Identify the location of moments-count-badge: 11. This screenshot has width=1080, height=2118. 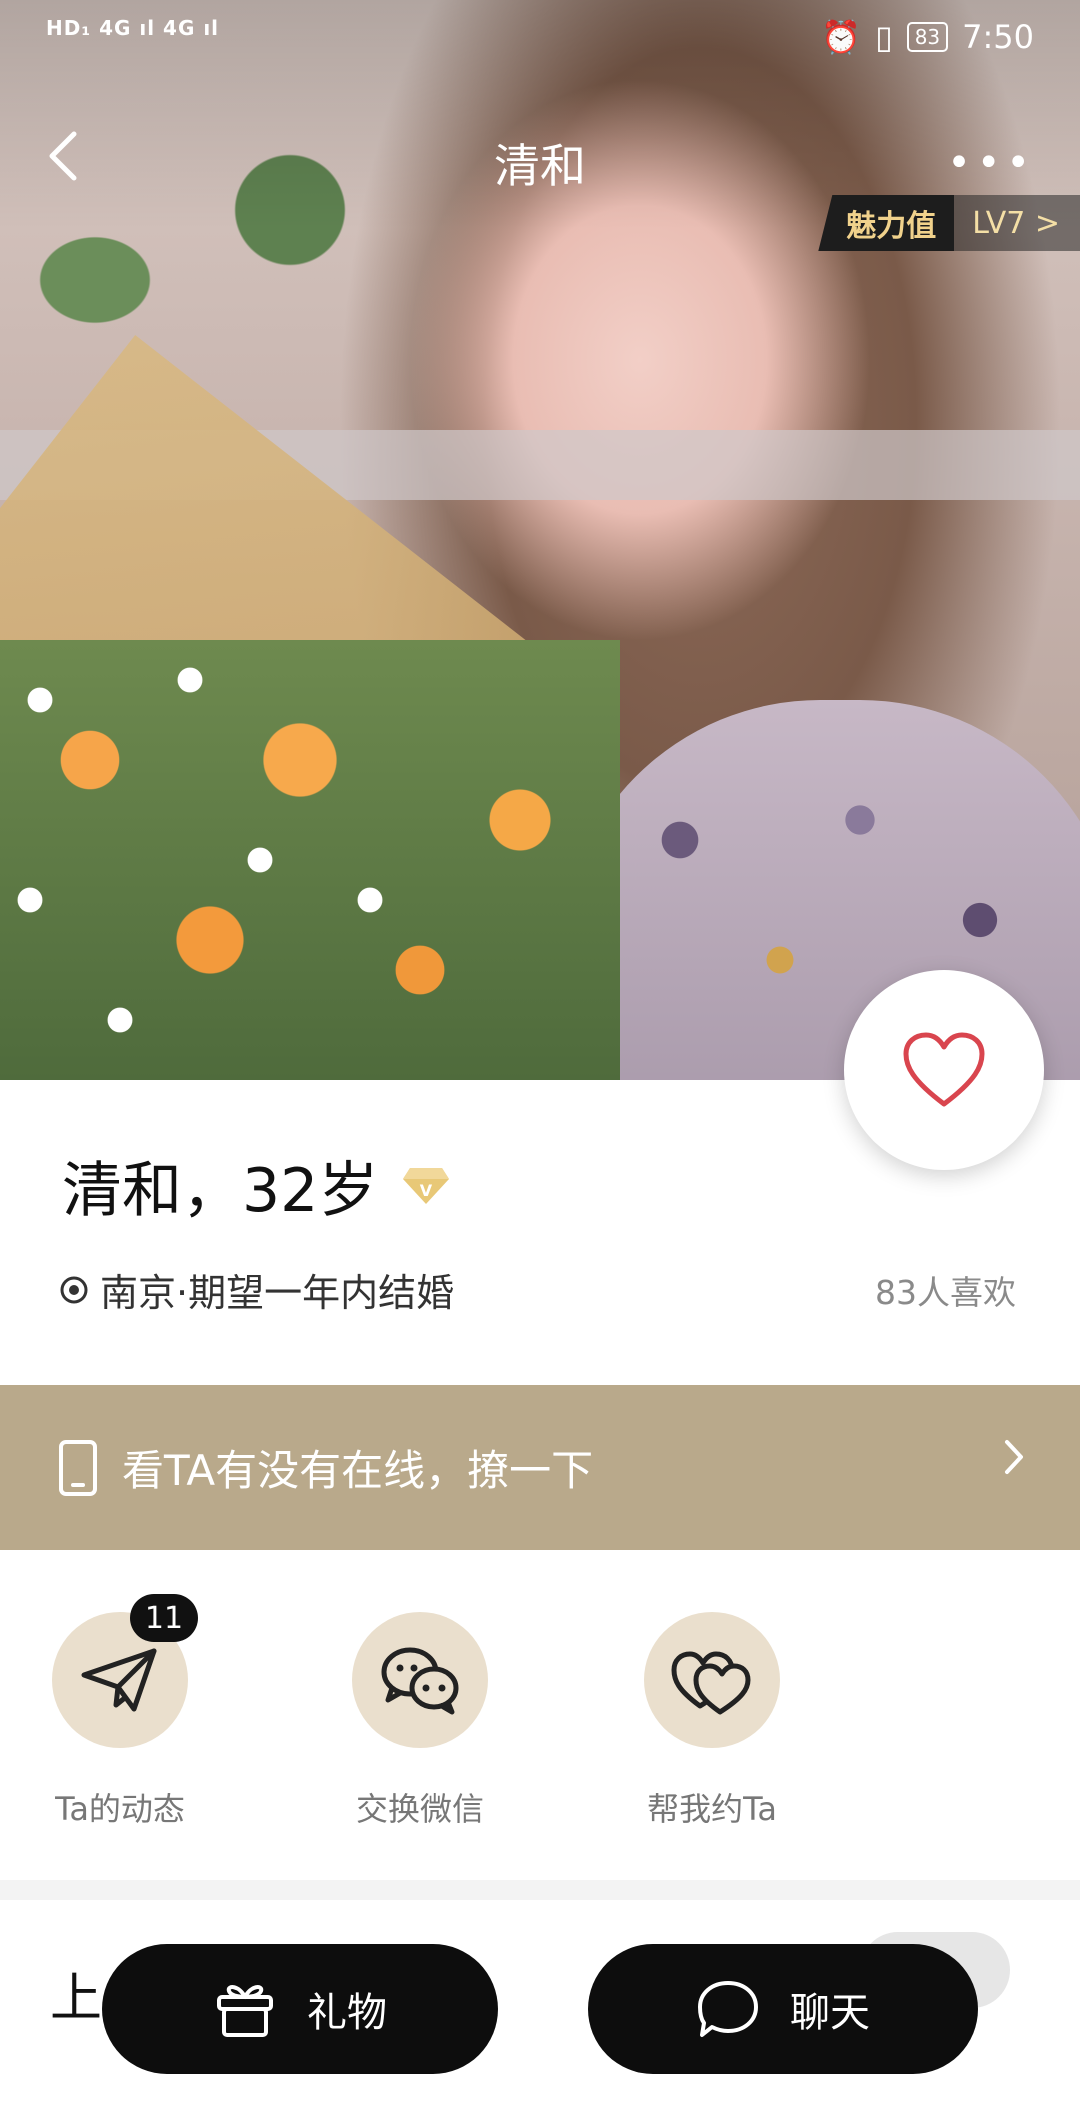
(164, 1618).